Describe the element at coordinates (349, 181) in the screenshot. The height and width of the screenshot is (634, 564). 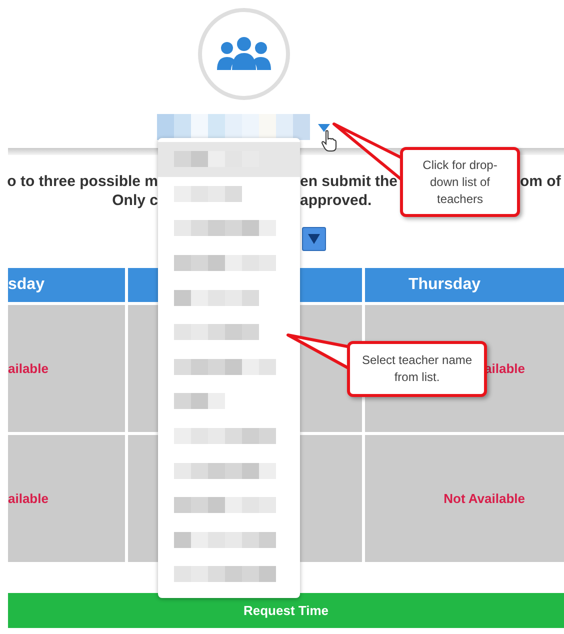
I see `instruction-text: en submit the` at that location.